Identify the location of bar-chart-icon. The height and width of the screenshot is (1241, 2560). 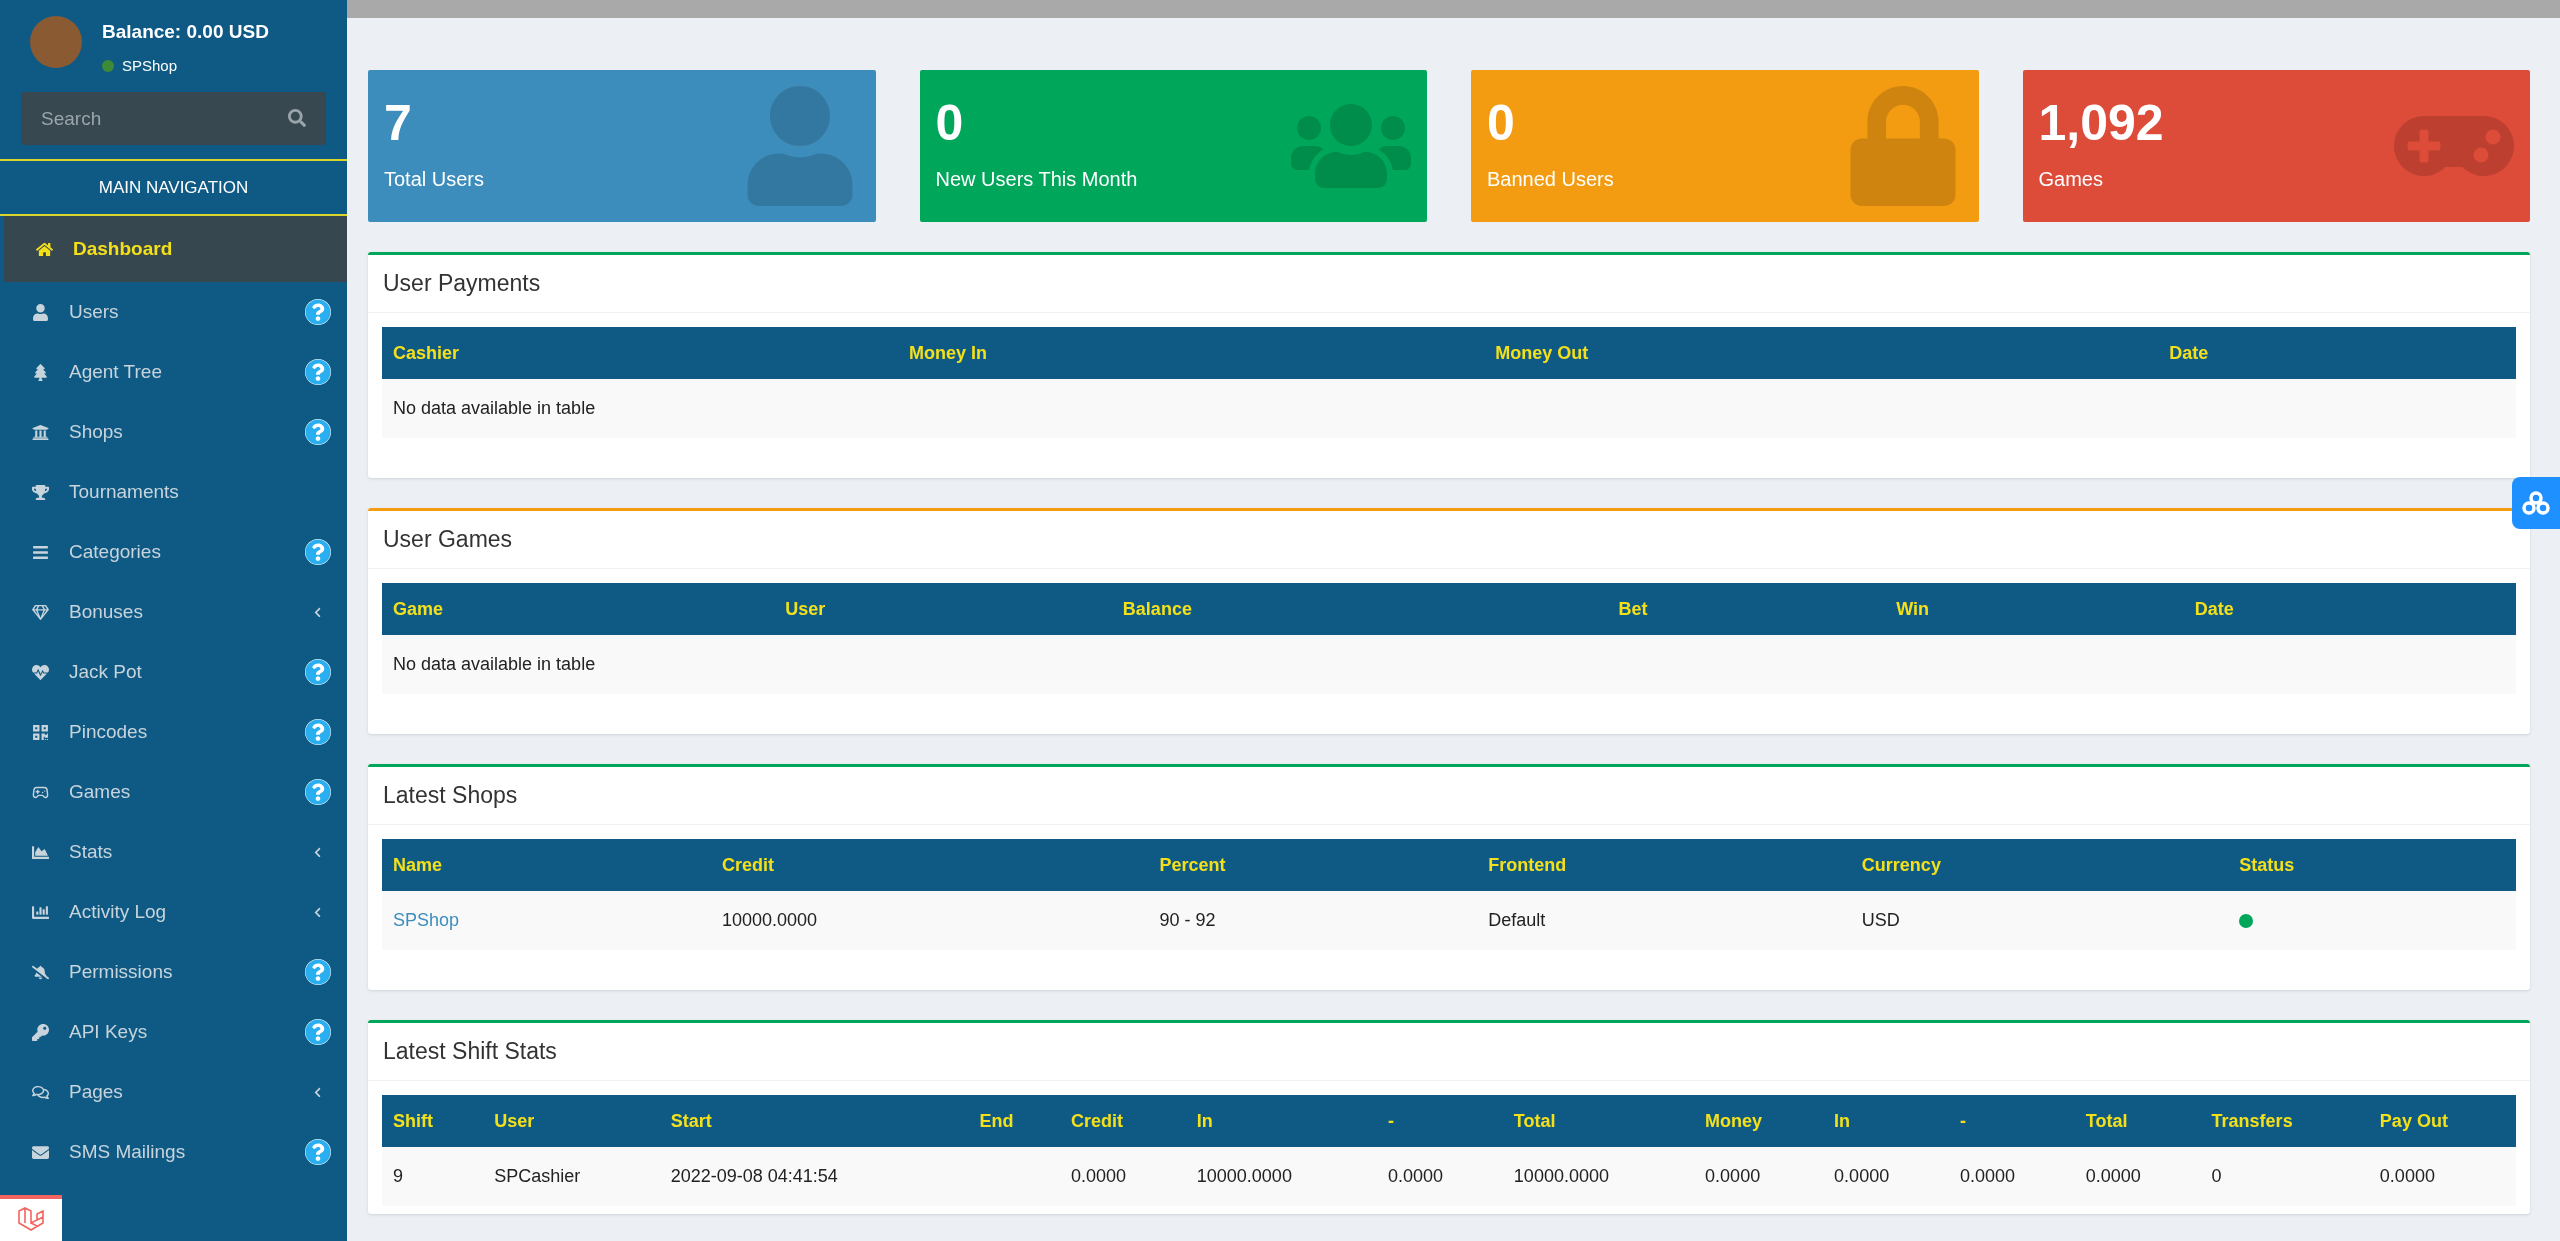
(40, 912).